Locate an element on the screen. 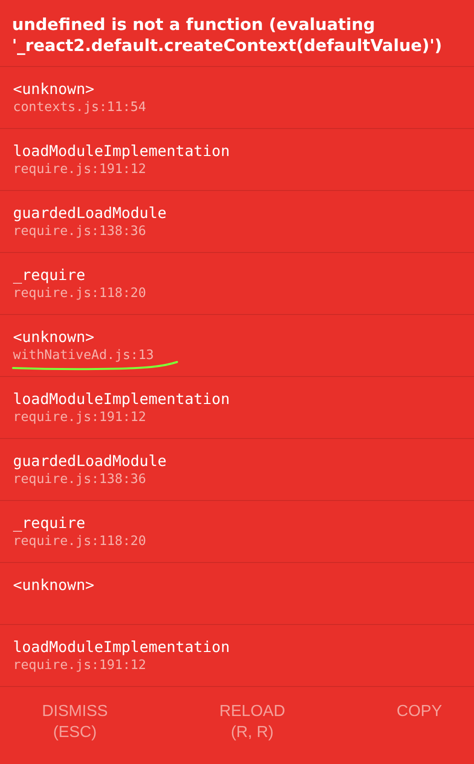 The image size is (474, 764). stack-frame: <unknown> contexts.js:11:54 is located at coordinates (237, 97).